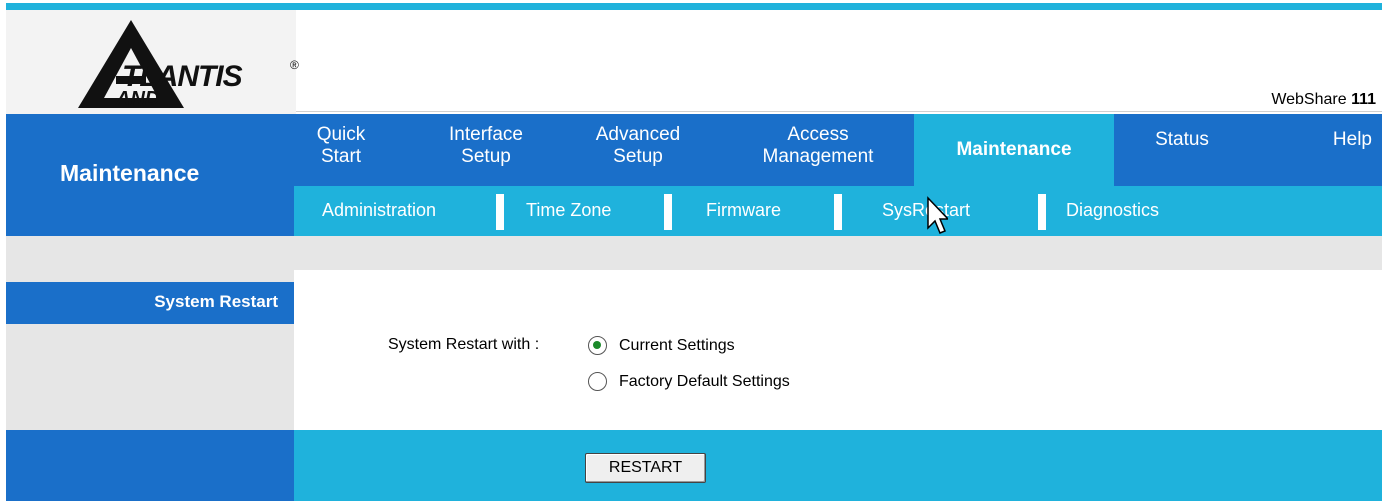  What do you see at coordinates (216, 301) in the screenshot?
I see `left-panel-heading: System Restart` at bounding box center [216, 301].